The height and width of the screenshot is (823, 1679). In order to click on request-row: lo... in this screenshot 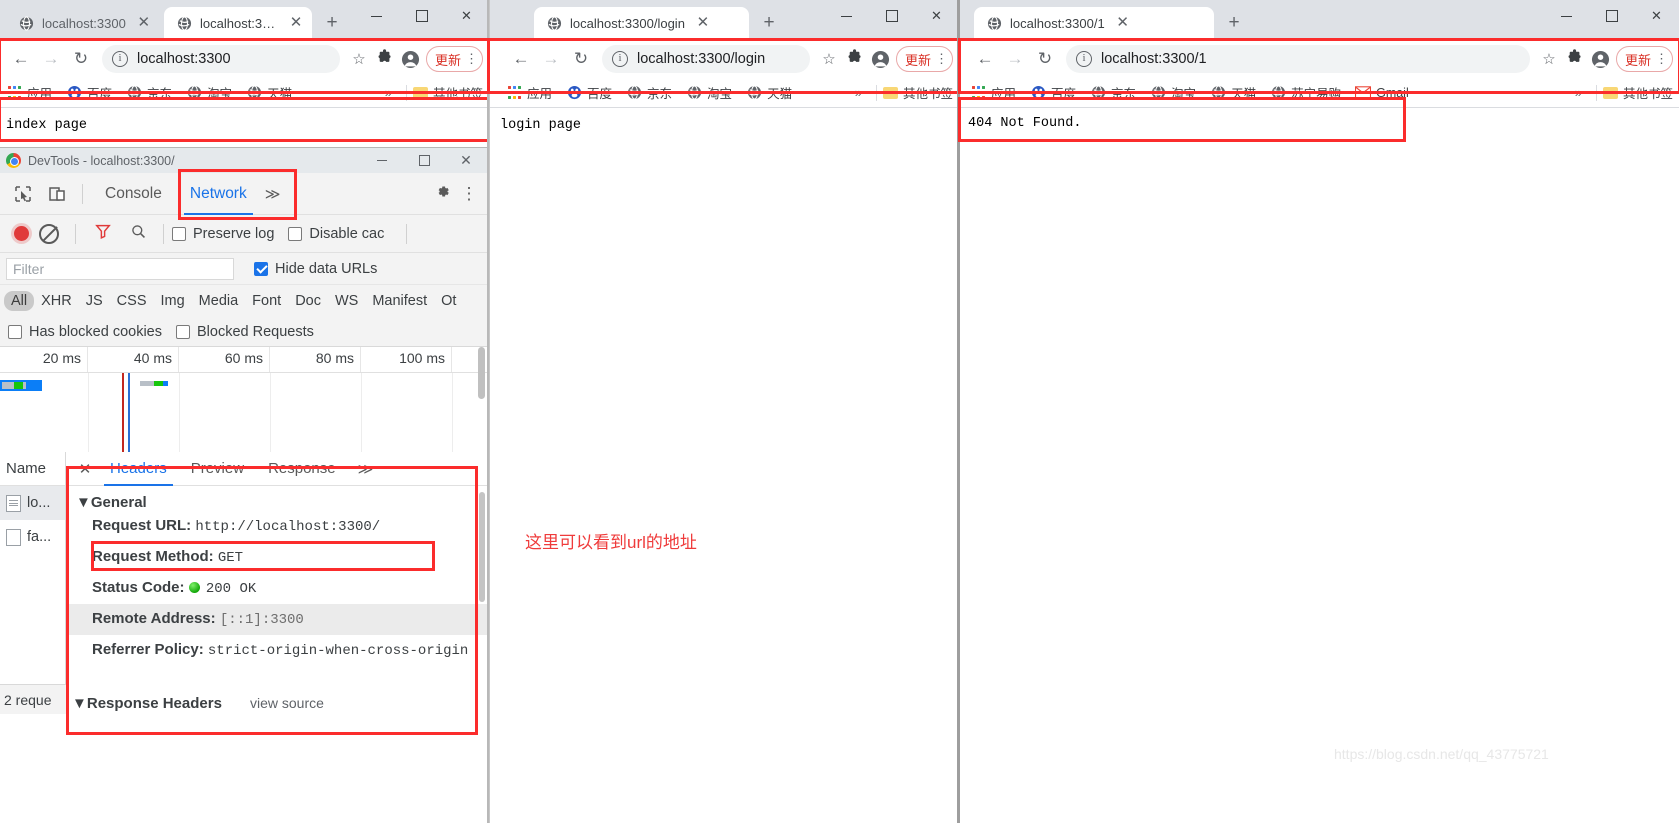, I will do `click(32, 503)`.